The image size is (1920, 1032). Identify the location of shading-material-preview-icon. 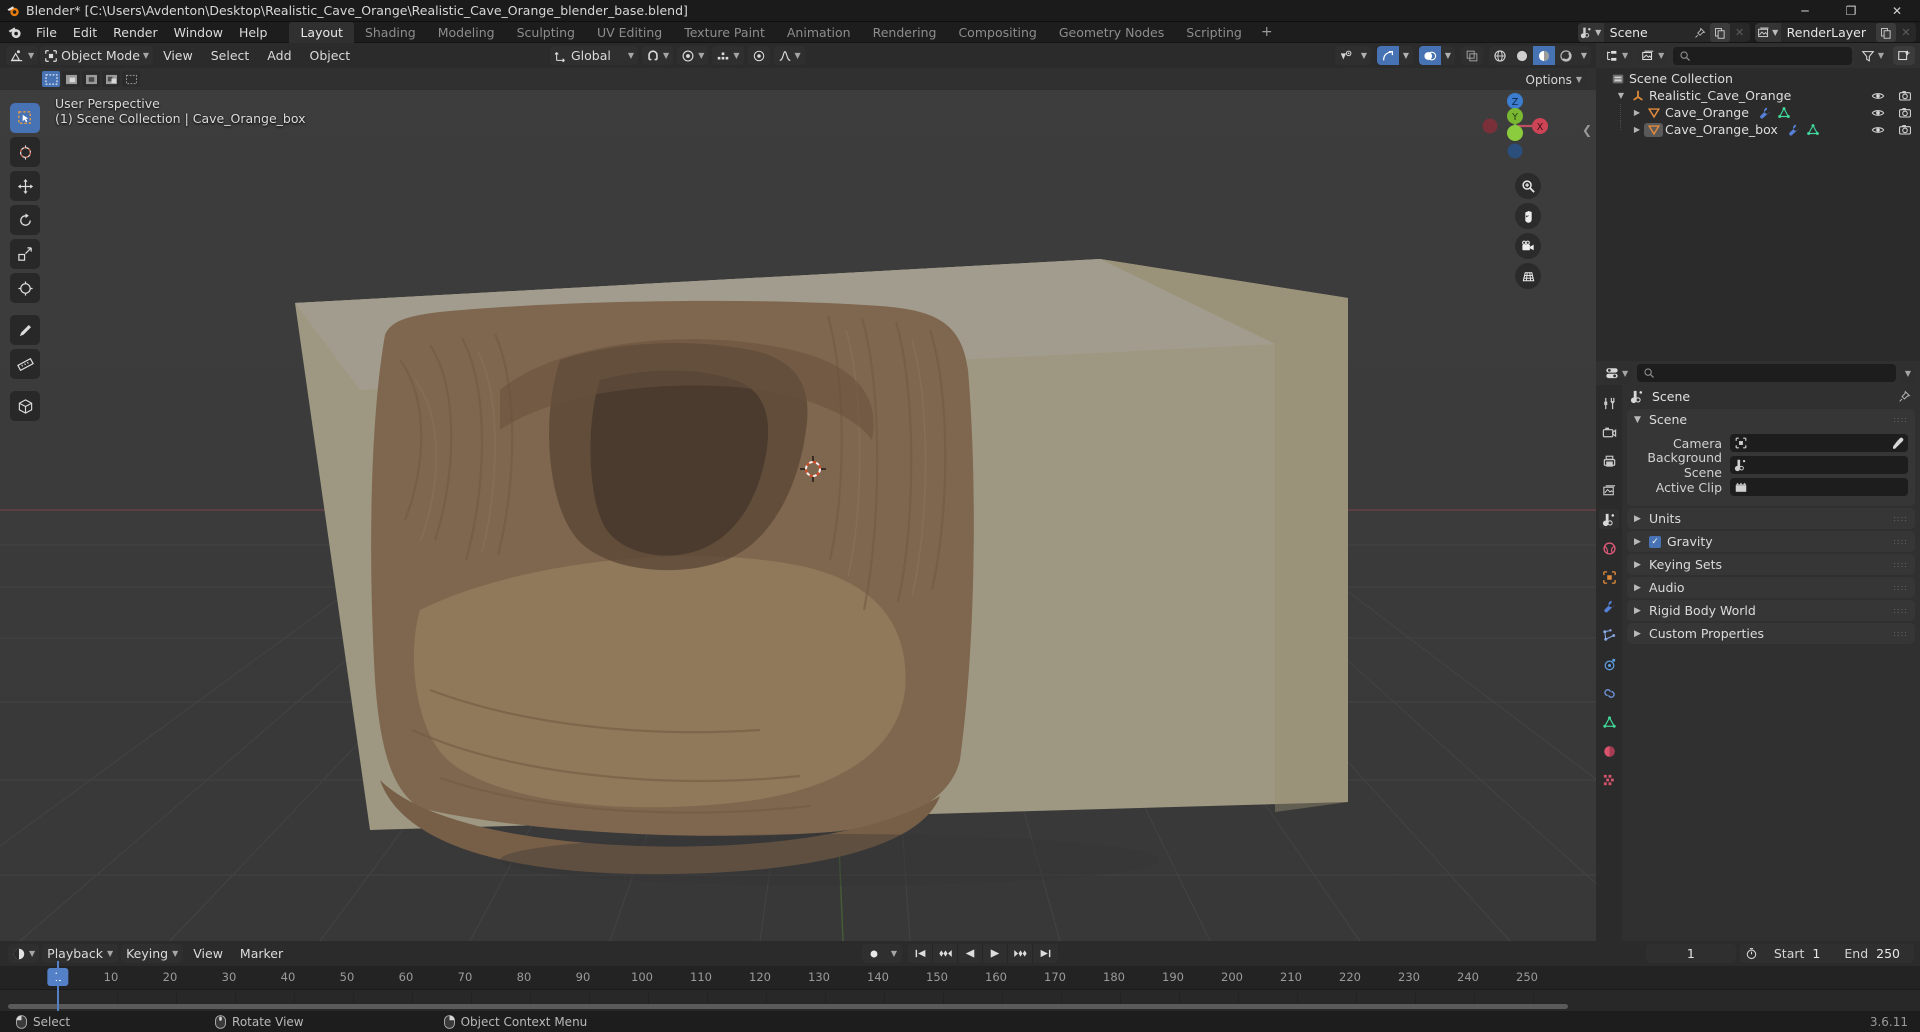
(1544, 55).